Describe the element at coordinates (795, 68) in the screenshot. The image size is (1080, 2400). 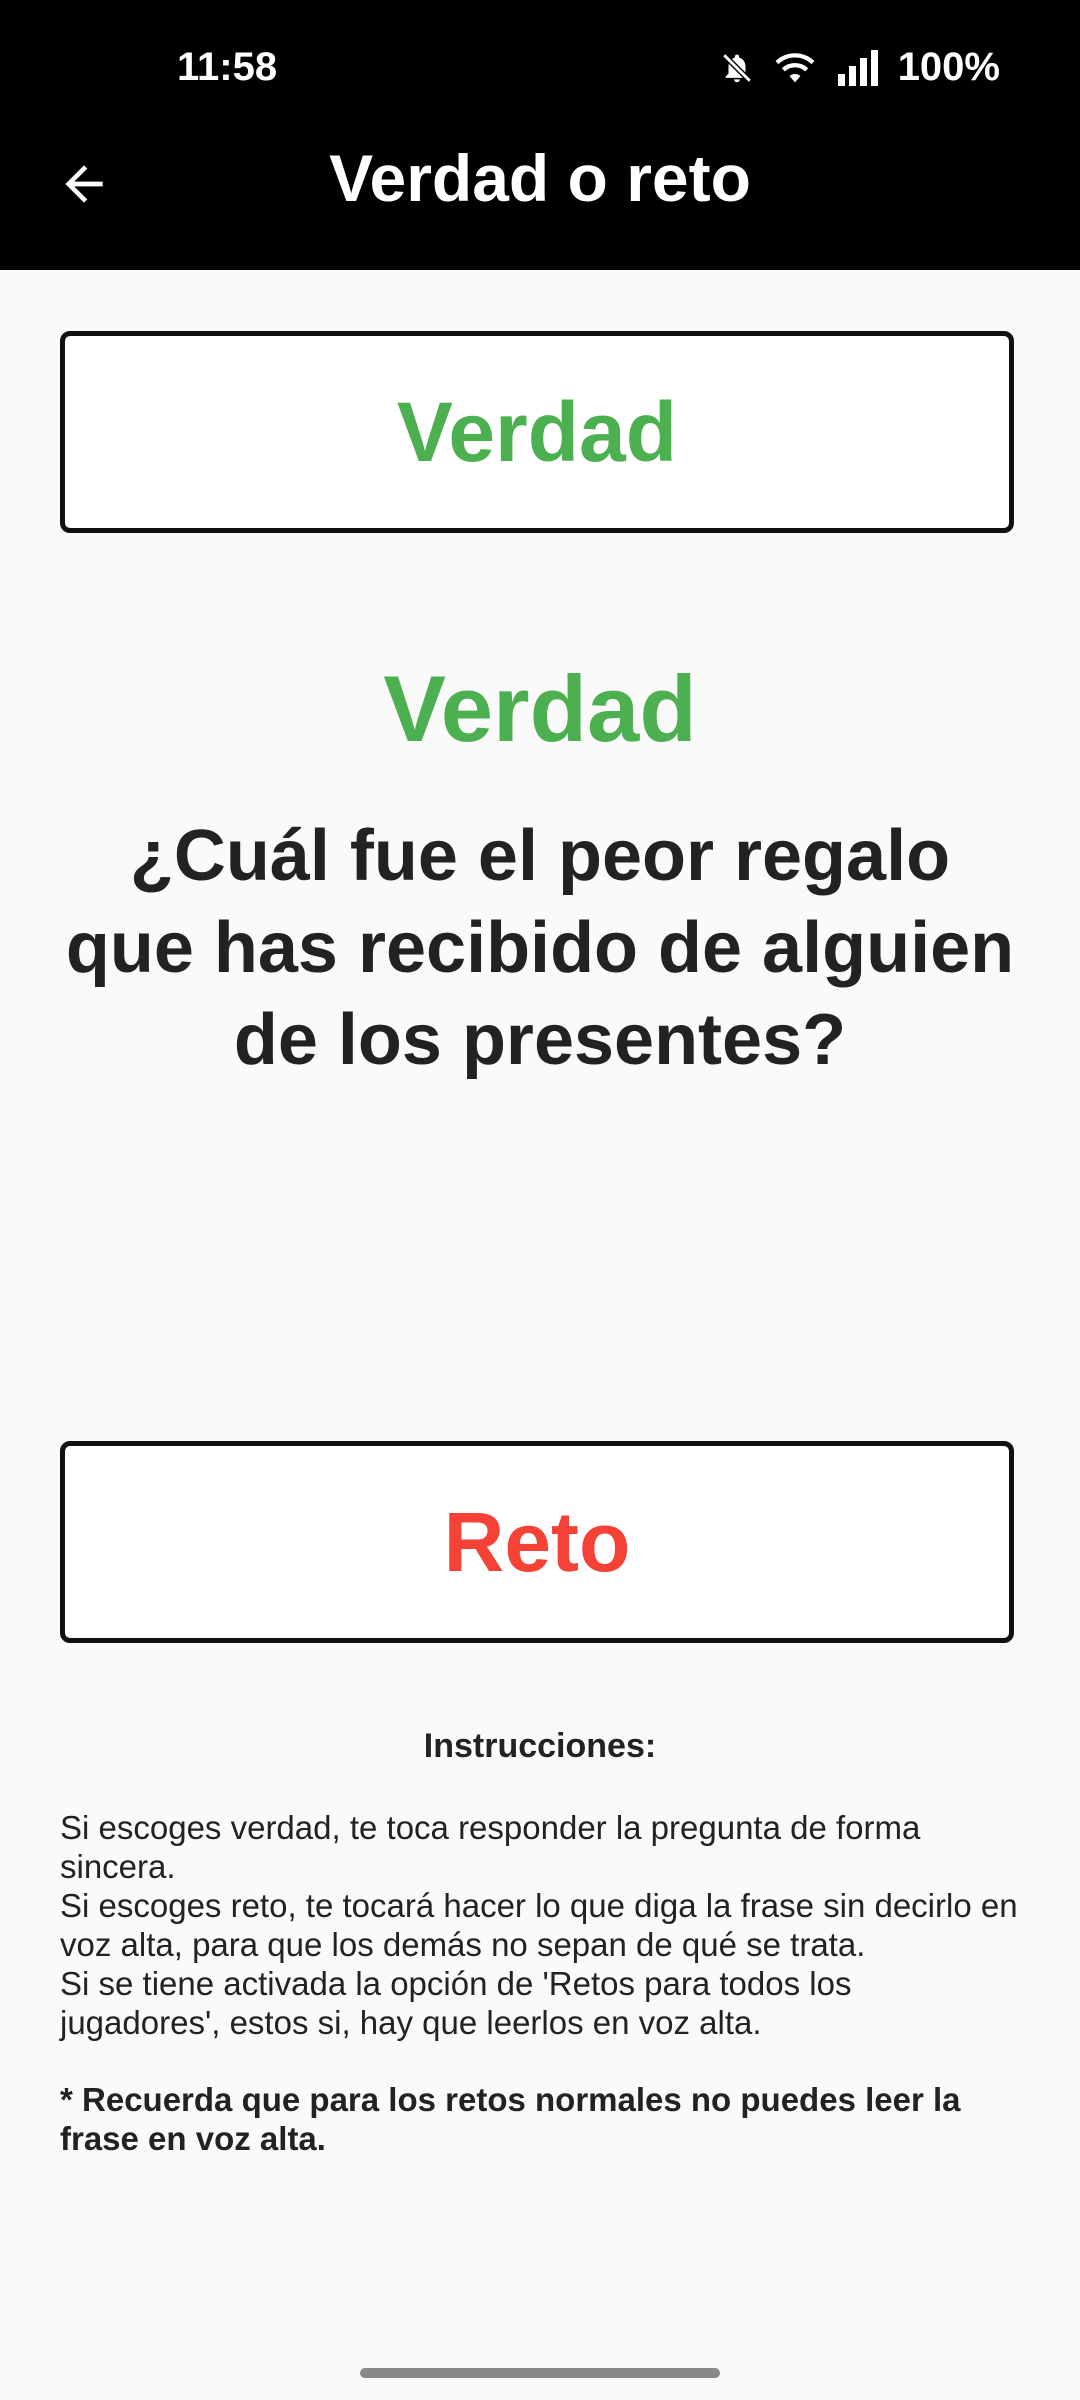
I see `wifi-icon` at that location.